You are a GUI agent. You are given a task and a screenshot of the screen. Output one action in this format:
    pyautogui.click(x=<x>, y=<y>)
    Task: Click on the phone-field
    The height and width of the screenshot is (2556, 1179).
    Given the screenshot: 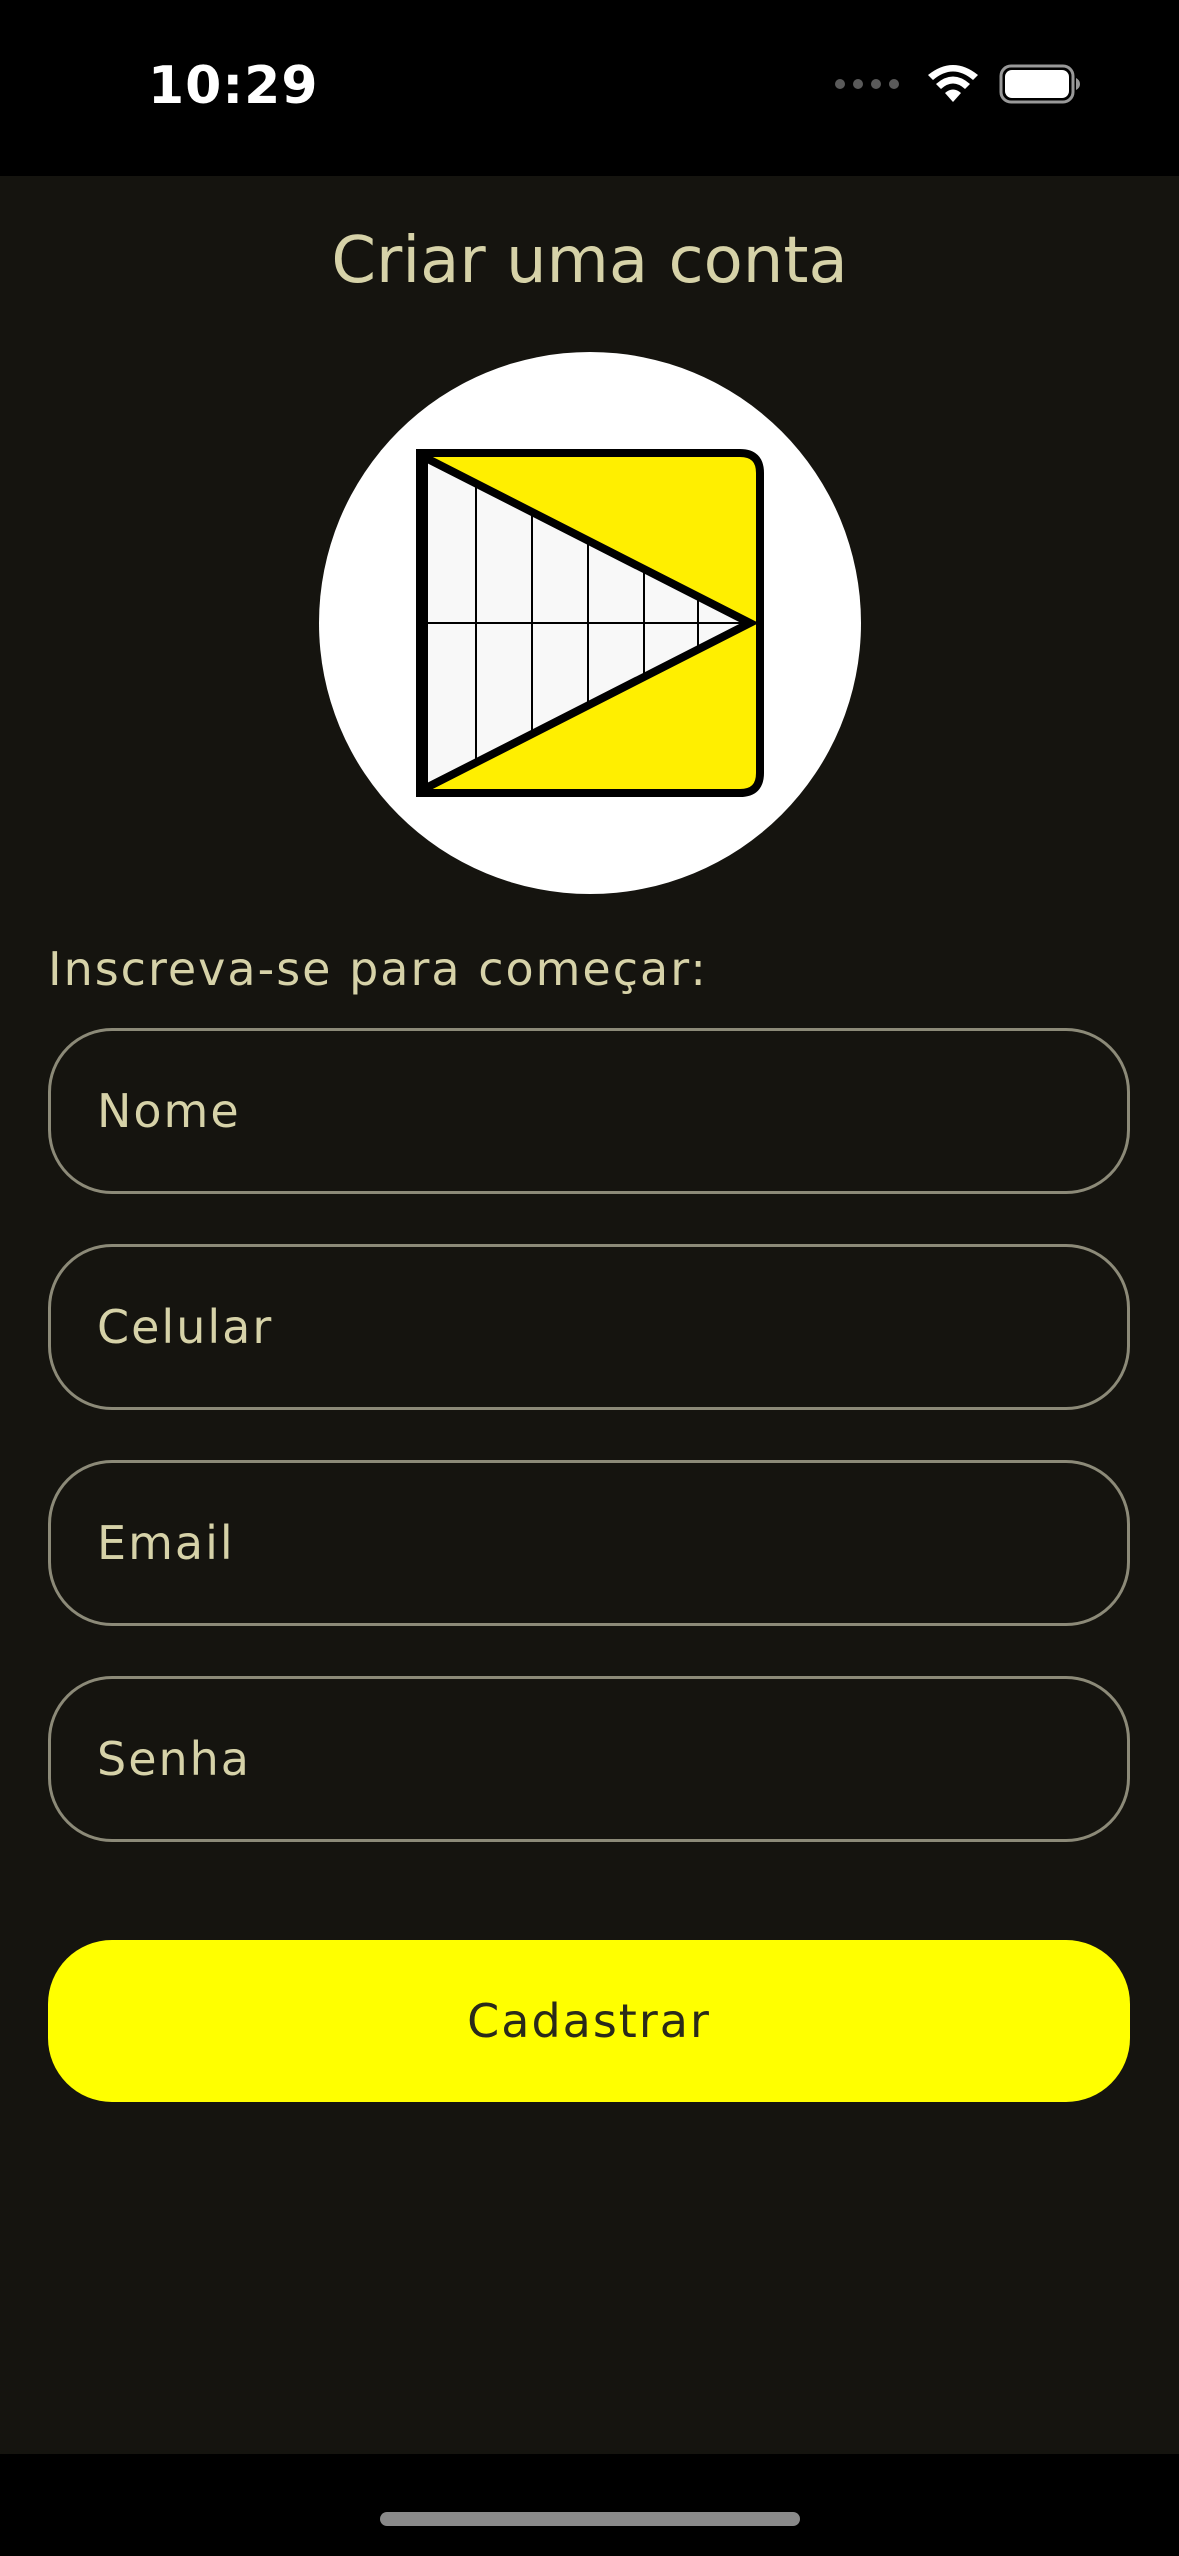 What is the action you would take?
    pyautogui.click(x=589, y=1327)
    